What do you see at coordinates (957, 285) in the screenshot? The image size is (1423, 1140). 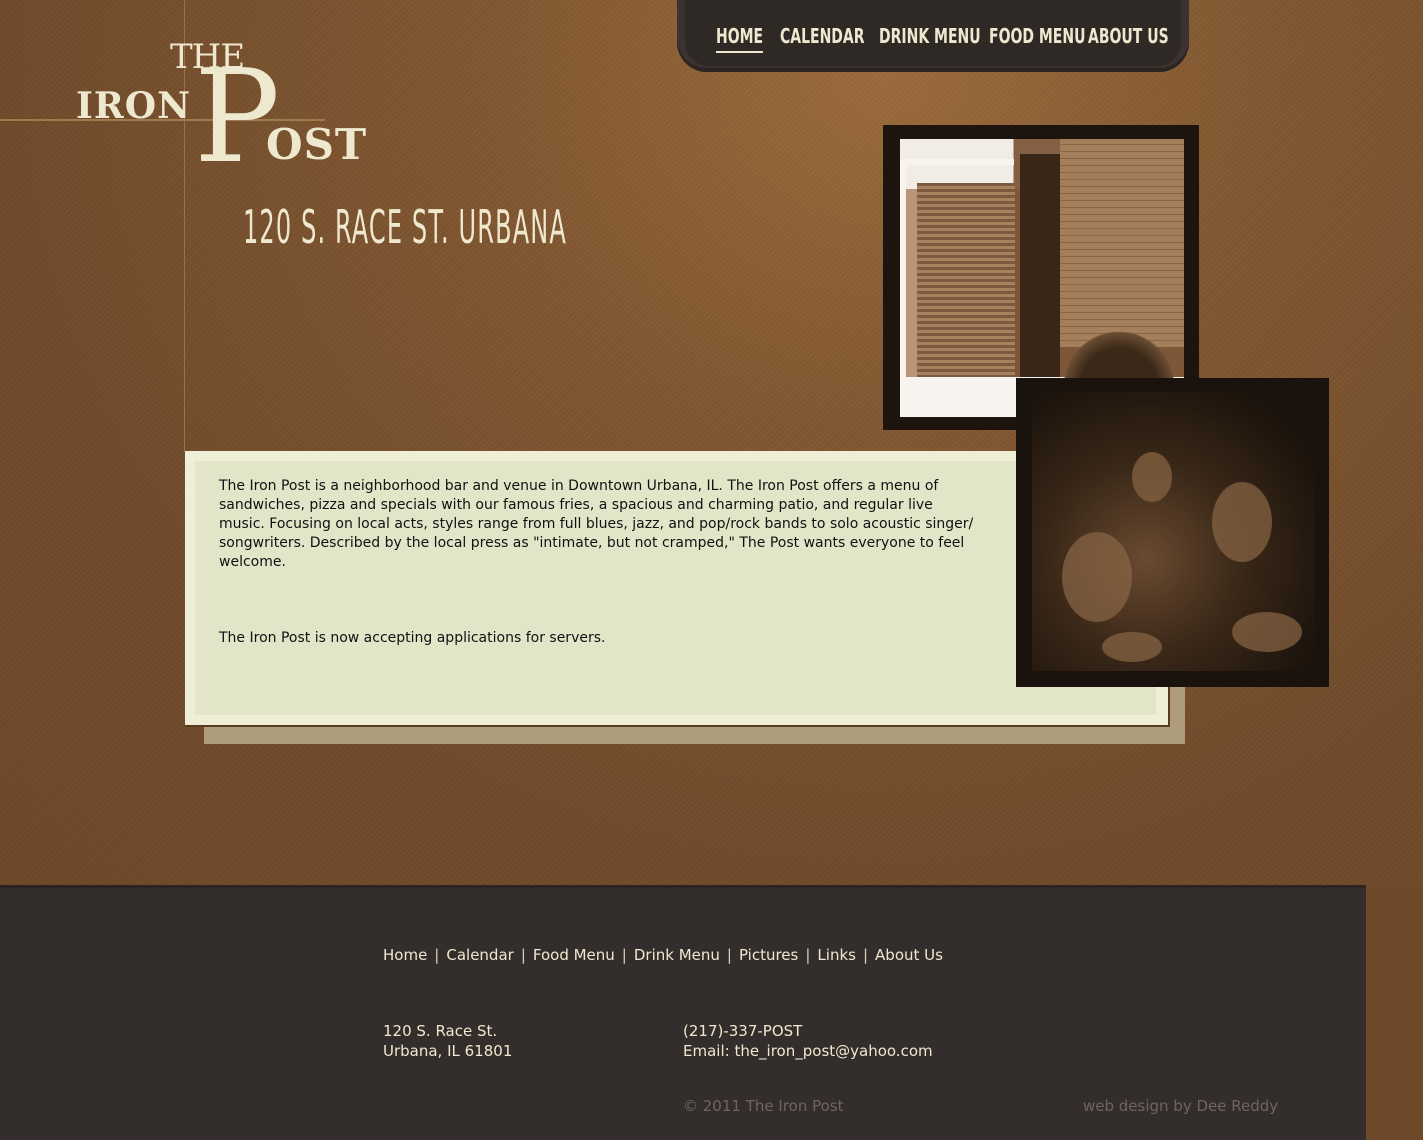 I see `photo-door-frame` at bounding box center [957, 285].